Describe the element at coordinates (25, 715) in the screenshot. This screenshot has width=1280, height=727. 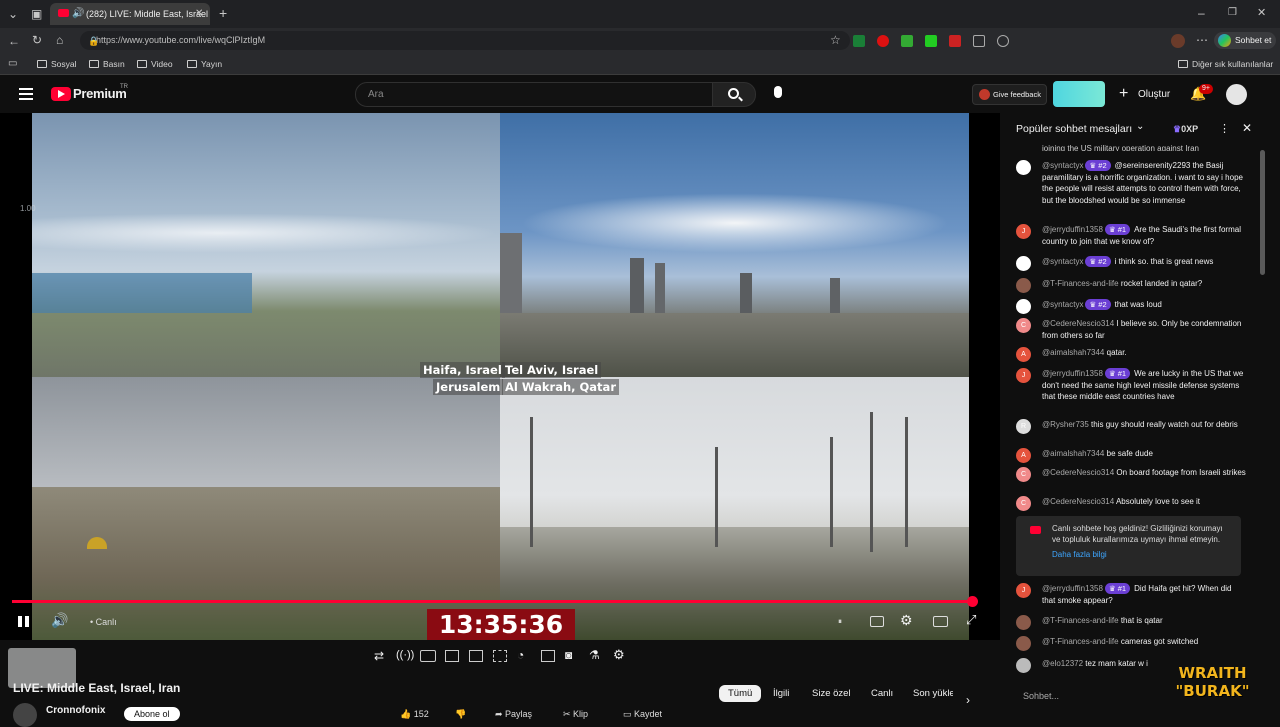
I see `channel-avatar` at that location.